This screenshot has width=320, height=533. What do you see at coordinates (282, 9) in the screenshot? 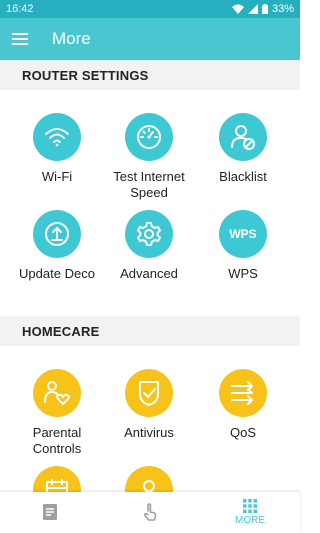
I see `battery-percent: 33%` at bounding box center [282, 9].